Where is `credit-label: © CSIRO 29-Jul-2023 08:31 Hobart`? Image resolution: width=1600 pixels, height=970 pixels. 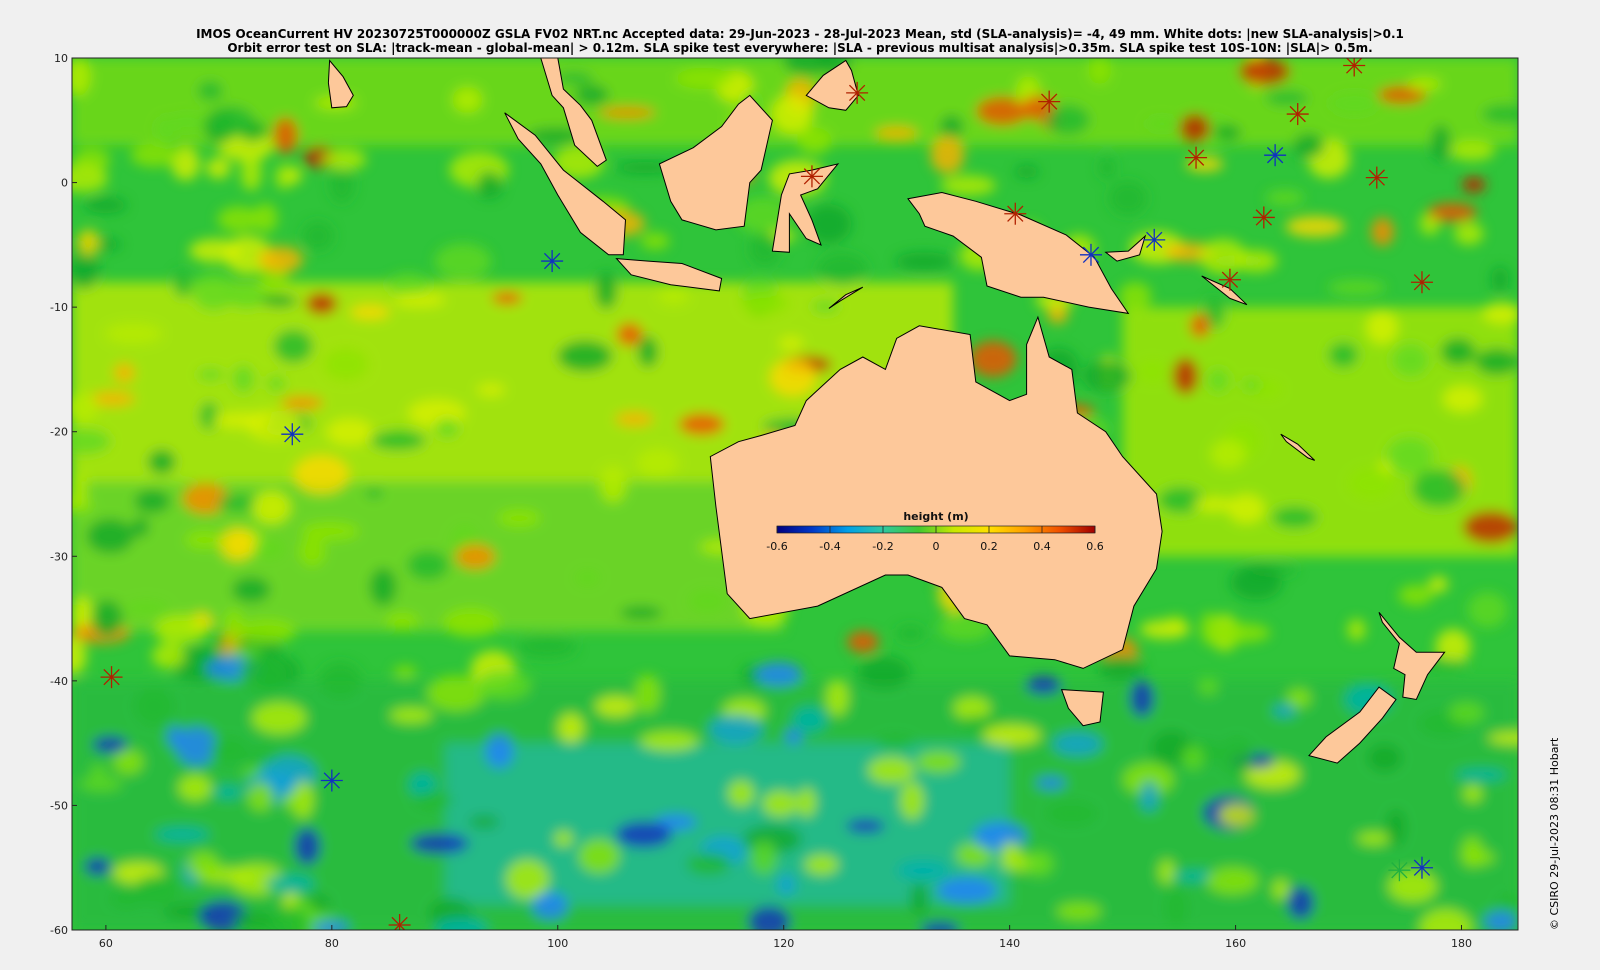
credit-label: © CSIRO 29-Jul-2023 08:31 Hobart is located at coordinates (1554, 833).